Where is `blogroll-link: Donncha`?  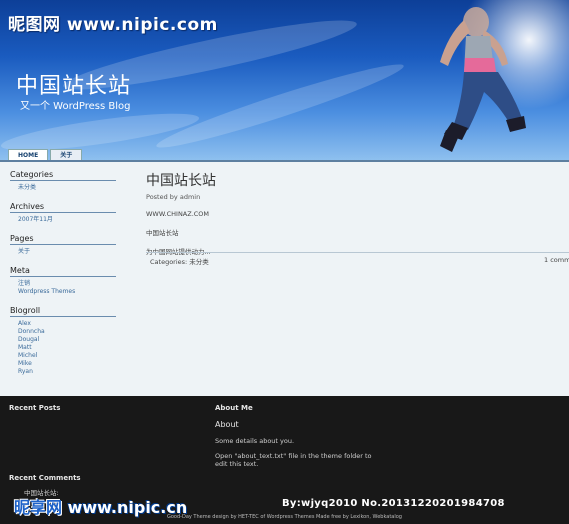
blogroll-link: Donncha is located at coordinates (69, 332).